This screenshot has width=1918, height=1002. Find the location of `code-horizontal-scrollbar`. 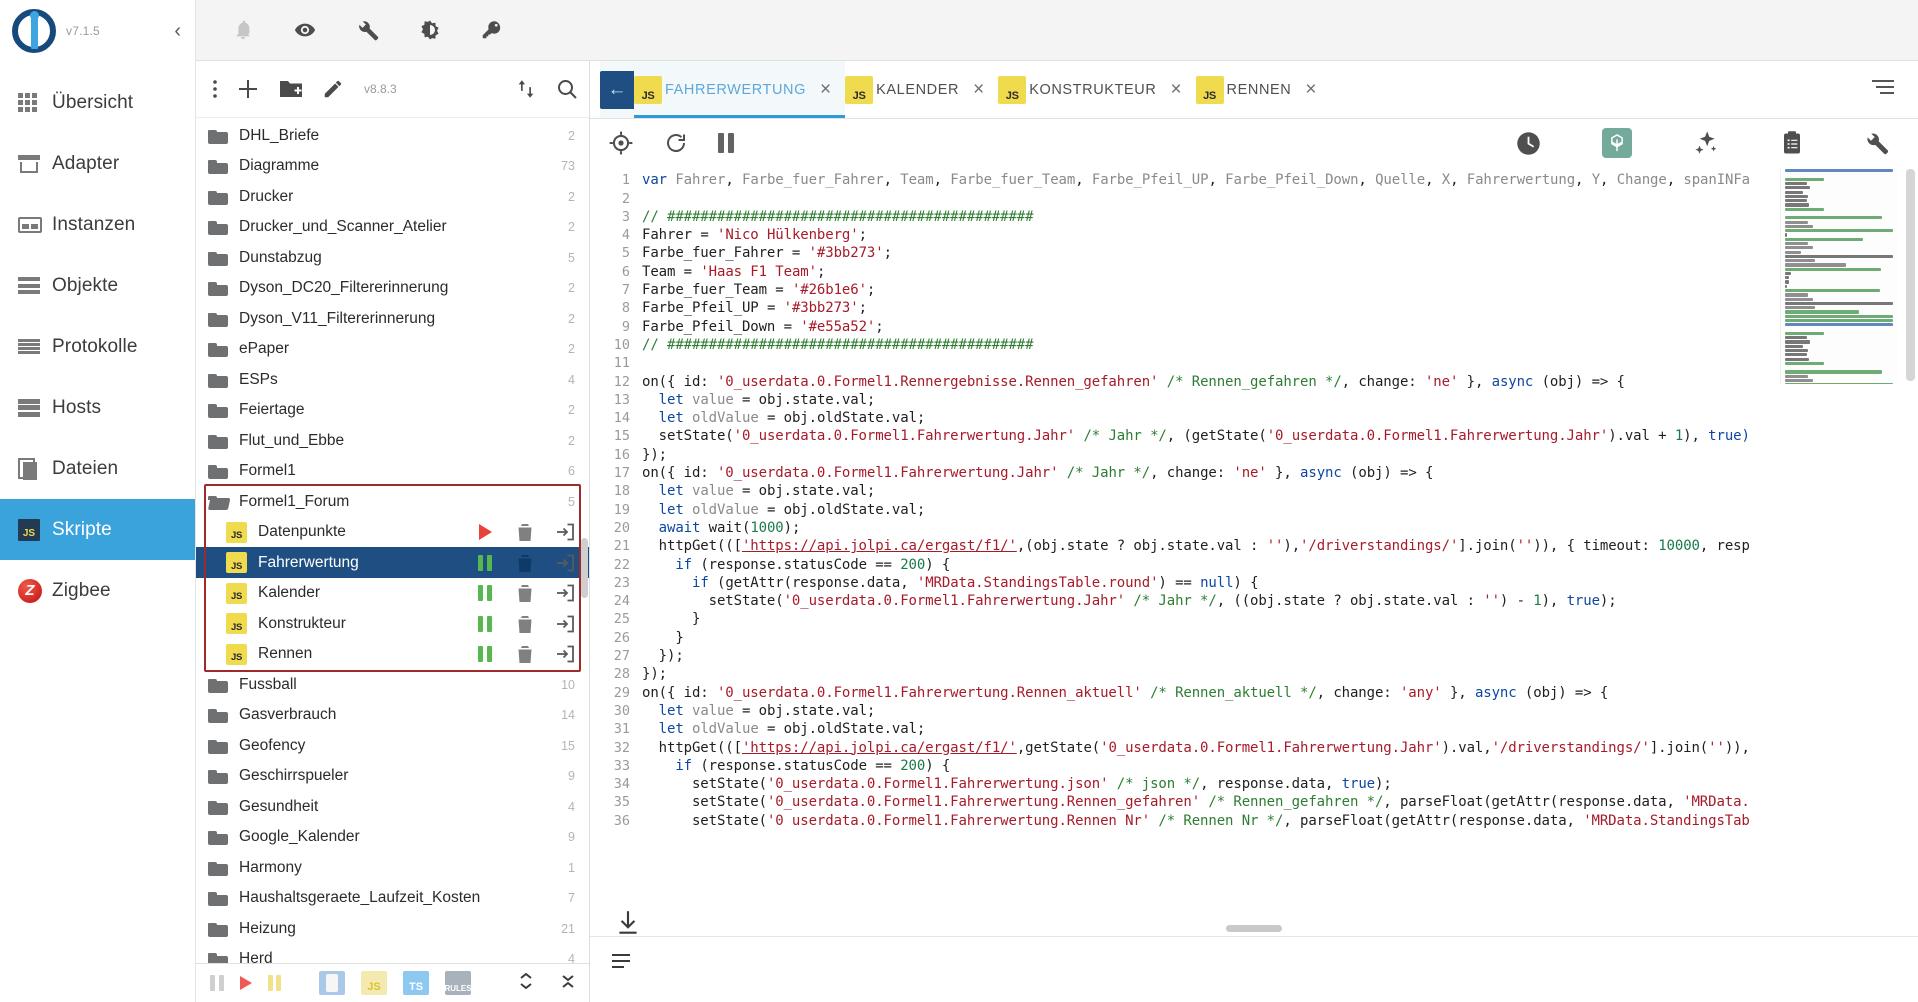

code-horizontal-scrollbar is located at coordinates (1254, 928).